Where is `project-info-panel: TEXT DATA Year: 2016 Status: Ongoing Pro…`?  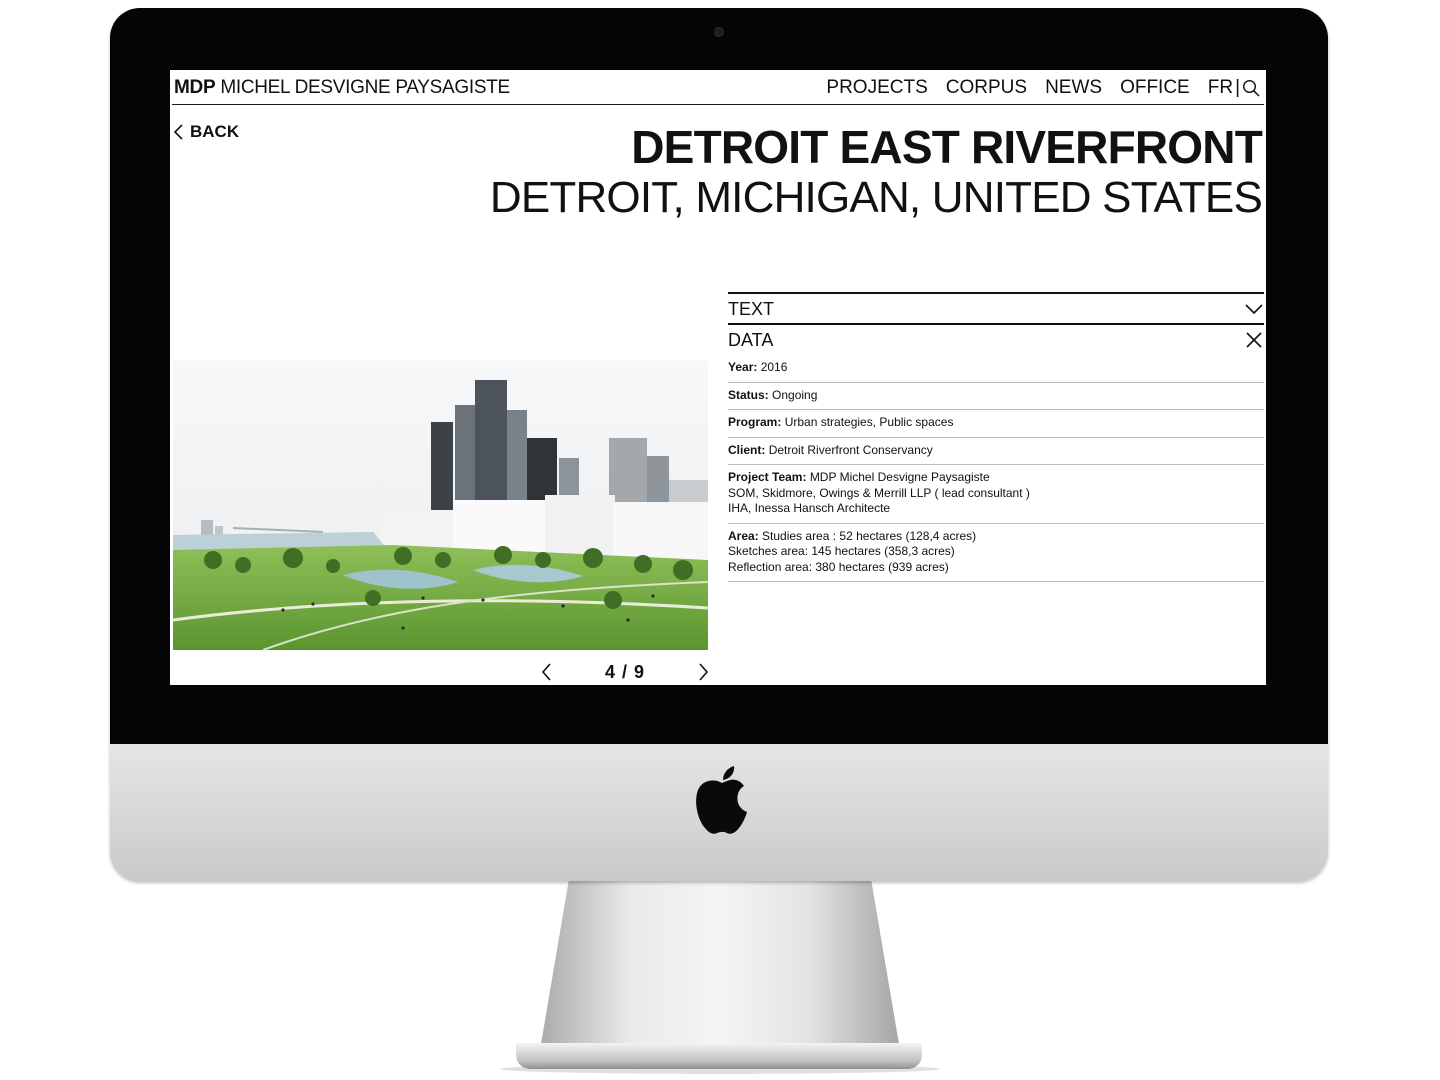 project-info-panel: TEXT DATA Year: 2016 Status: Ongoing Pro… is located at coordinates (996, 437).